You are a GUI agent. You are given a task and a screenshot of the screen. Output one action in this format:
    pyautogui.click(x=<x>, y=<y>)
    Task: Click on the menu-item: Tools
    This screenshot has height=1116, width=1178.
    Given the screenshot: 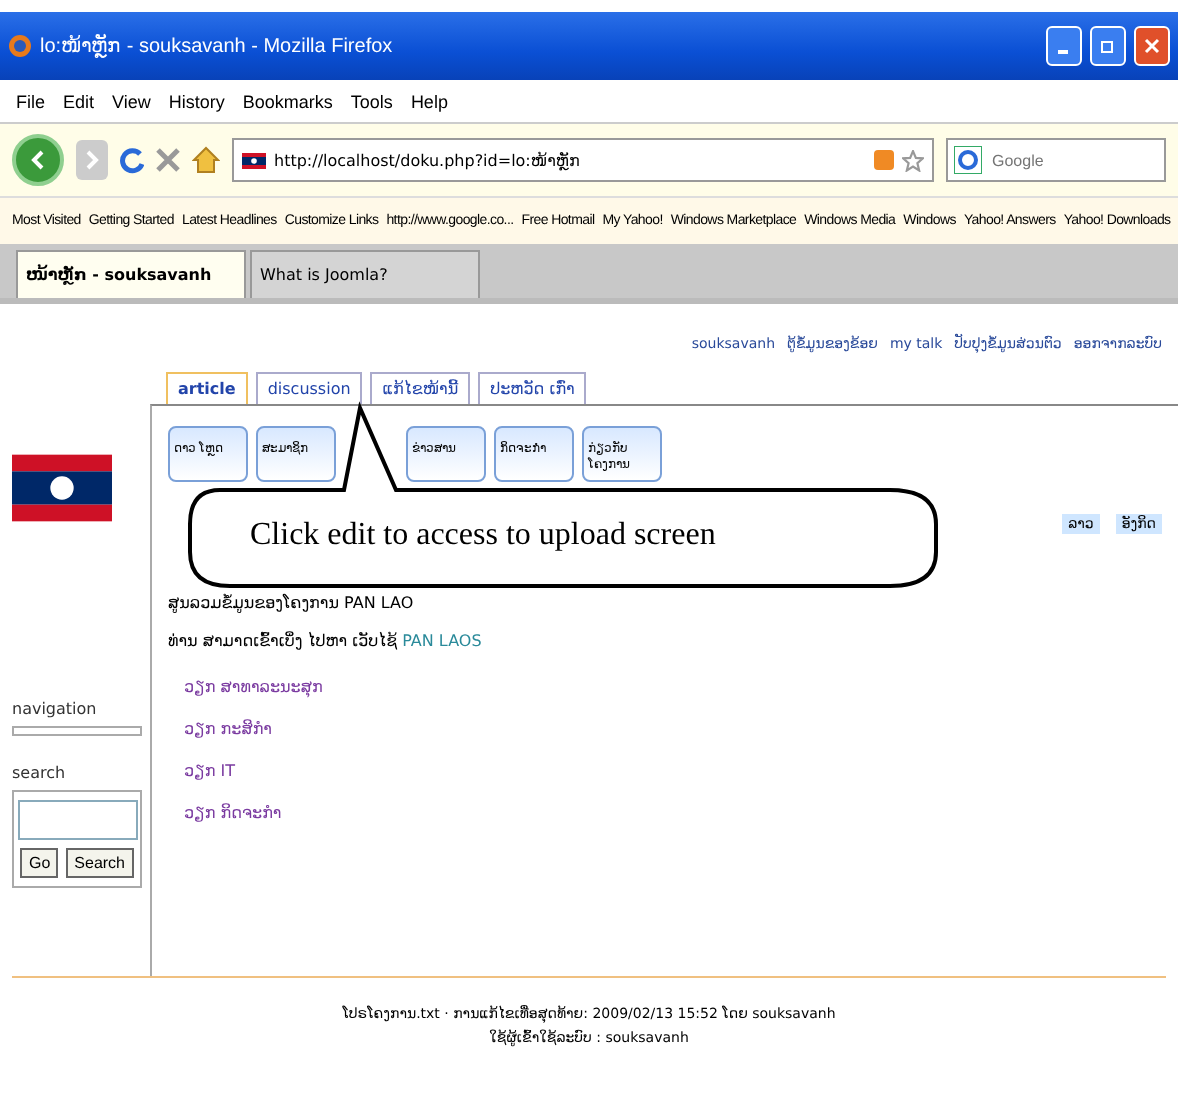 What is the action you would take?
    pyautogui.click(x=371, y=101)
    